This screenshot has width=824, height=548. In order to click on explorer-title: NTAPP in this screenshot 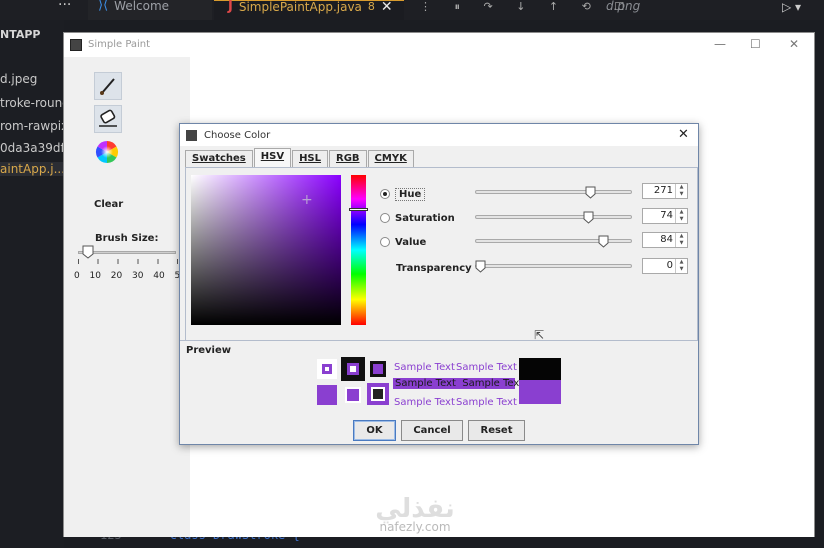, I will do `click(20, 34)`.